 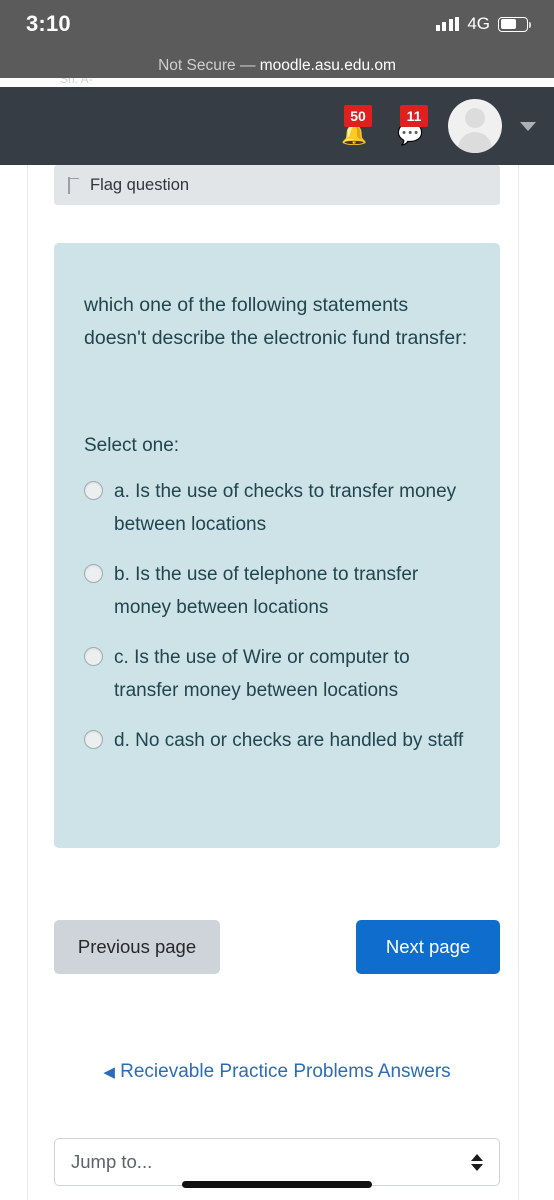 What do you see at coordinates (277, 947) in the screenshot?
I see `page-navigation-buttons: Previous page Next page` at bounding box center [277, 947].